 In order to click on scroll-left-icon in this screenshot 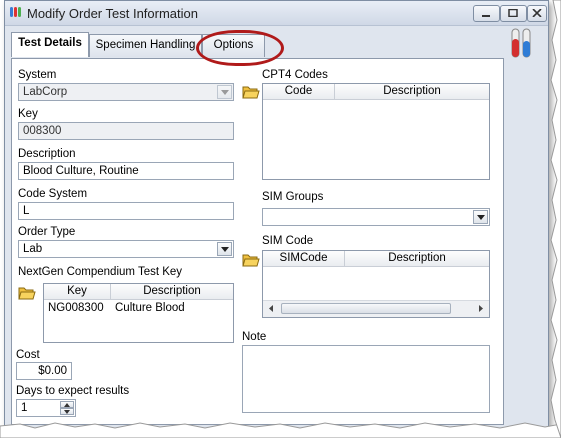, I will do `click(271, 308)`.